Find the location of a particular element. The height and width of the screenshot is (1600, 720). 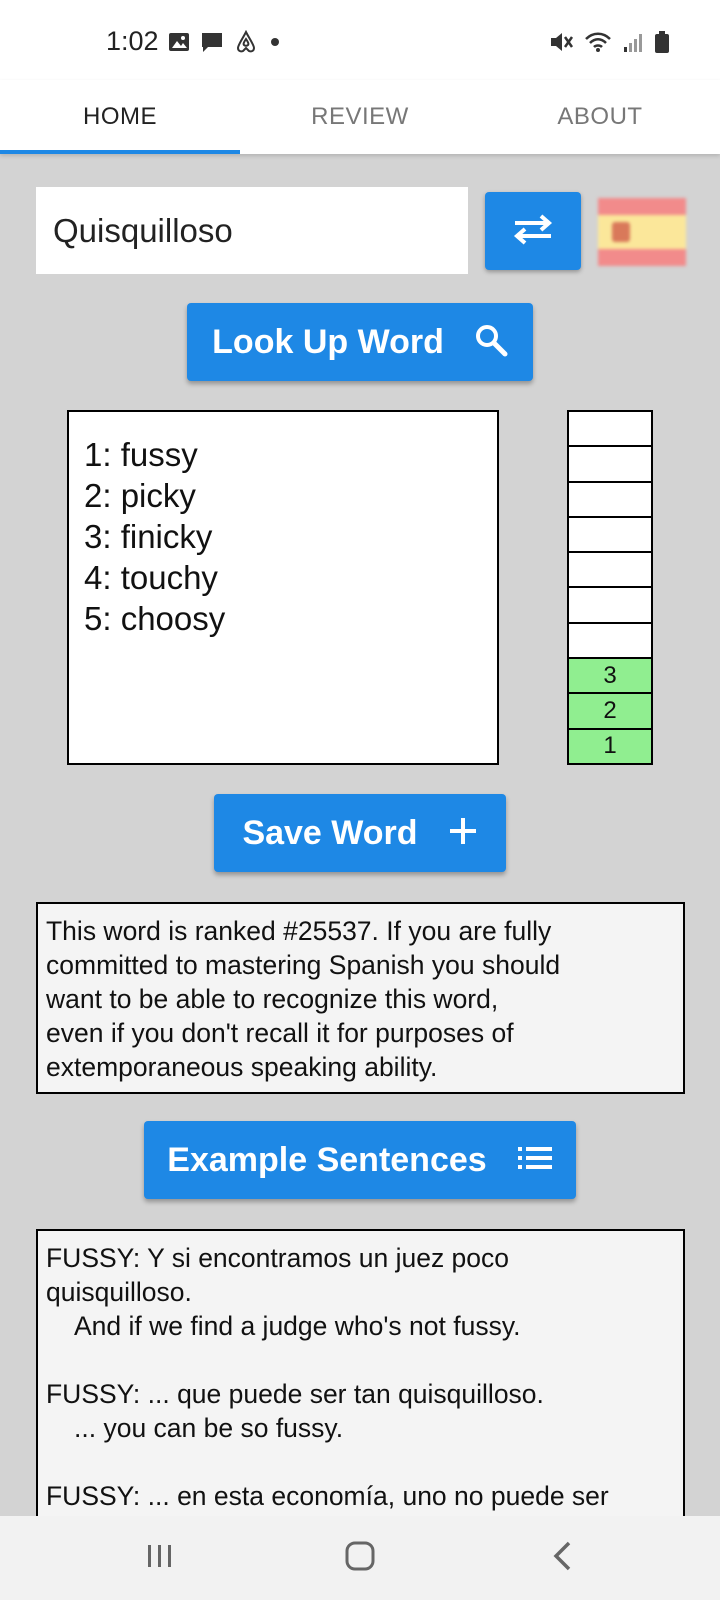

example-sentences-button: Example Sentences is located at coordinates (360, 1160).